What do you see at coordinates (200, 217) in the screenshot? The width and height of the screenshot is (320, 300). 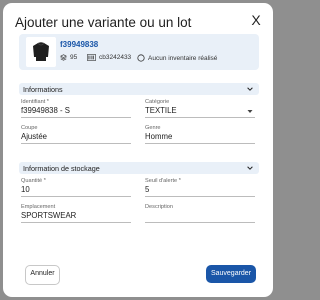 I see `description-input` at bounding box center [200, 217].